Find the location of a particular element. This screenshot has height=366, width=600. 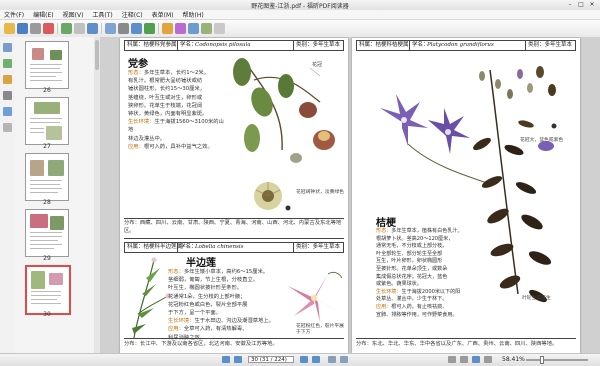

pages-panel-icon is located at coordinates (7, 47).